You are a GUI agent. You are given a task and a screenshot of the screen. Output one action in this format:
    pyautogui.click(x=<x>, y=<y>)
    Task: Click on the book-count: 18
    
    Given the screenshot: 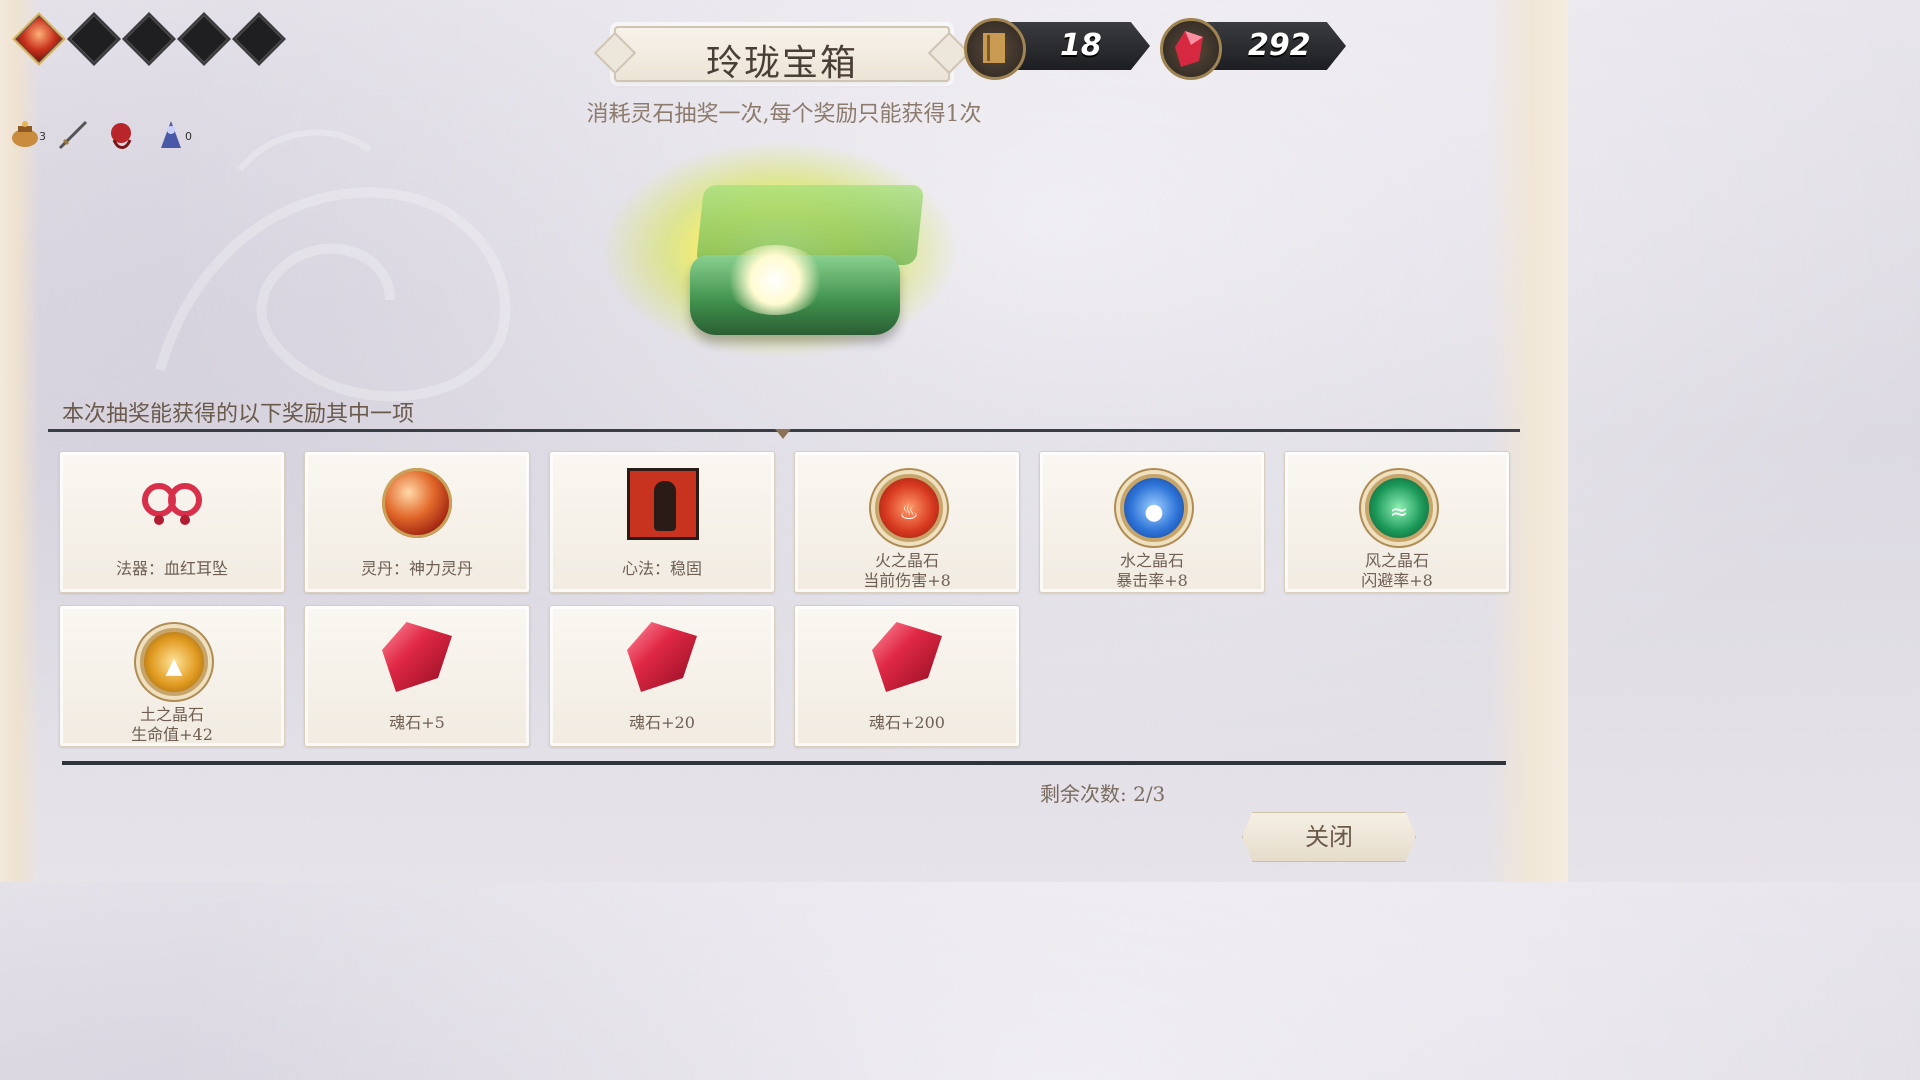 What is the action you would take?
    pyautogui.click(x=1081, y=45)
    